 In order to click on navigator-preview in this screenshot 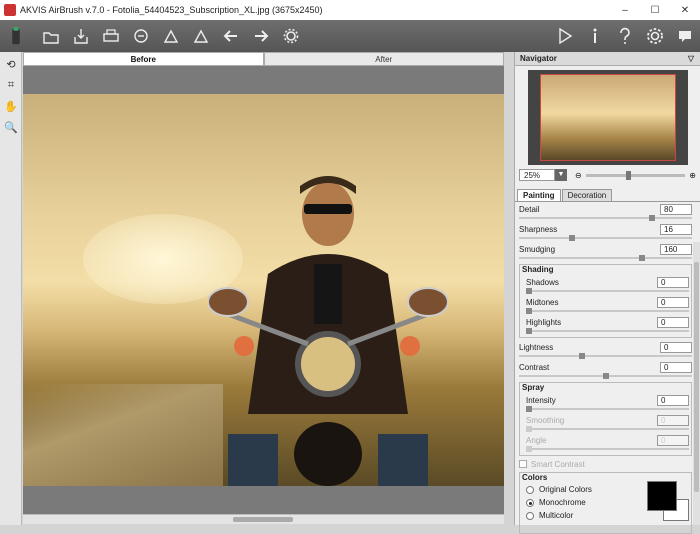, I will do `click(607, 117)`.